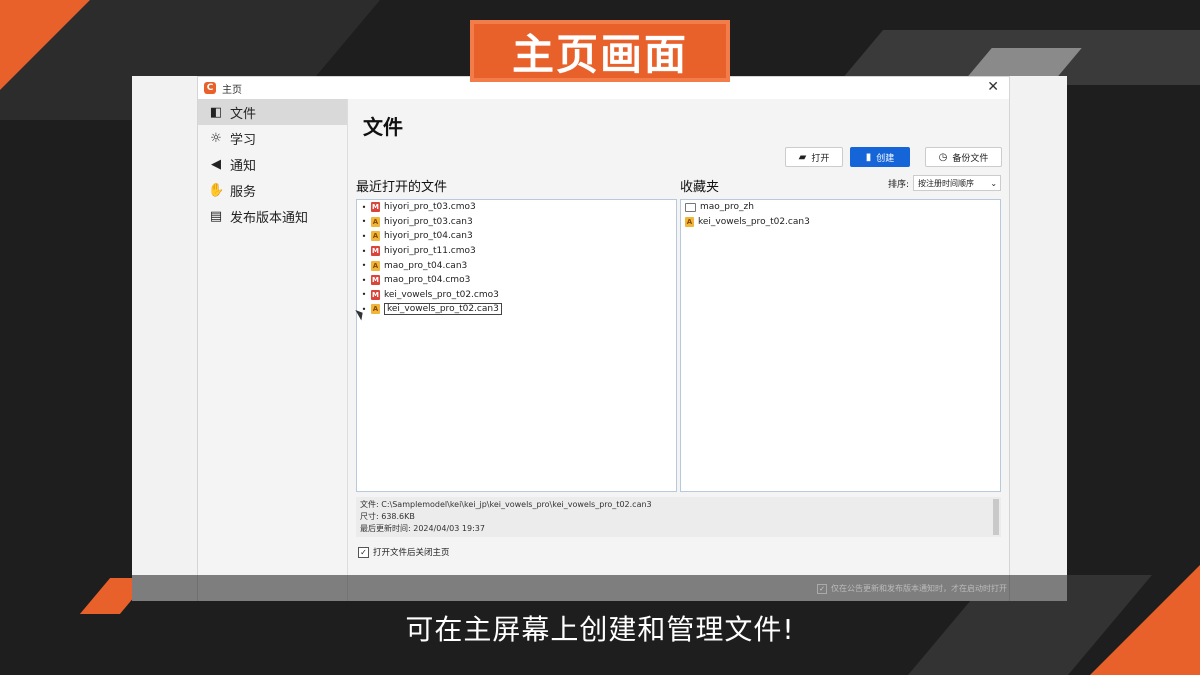  I want to click on history-icon: ◷, so click(943, 157).